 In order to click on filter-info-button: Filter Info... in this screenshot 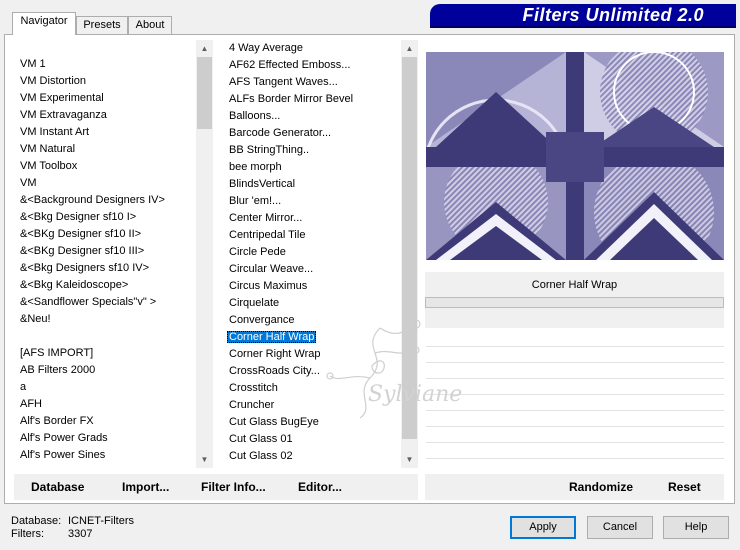, I will do `click(233, 487)`.